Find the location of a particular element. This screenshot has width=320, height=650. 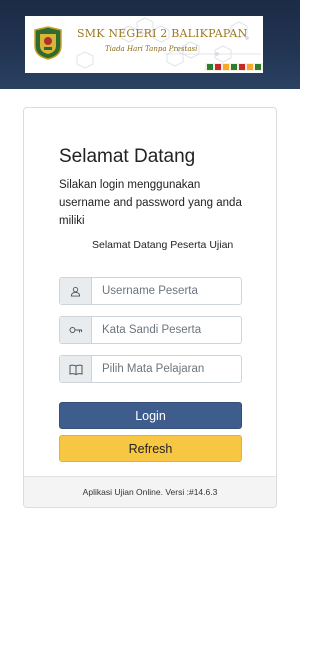

user-icon is located at coordinates (76, 291).